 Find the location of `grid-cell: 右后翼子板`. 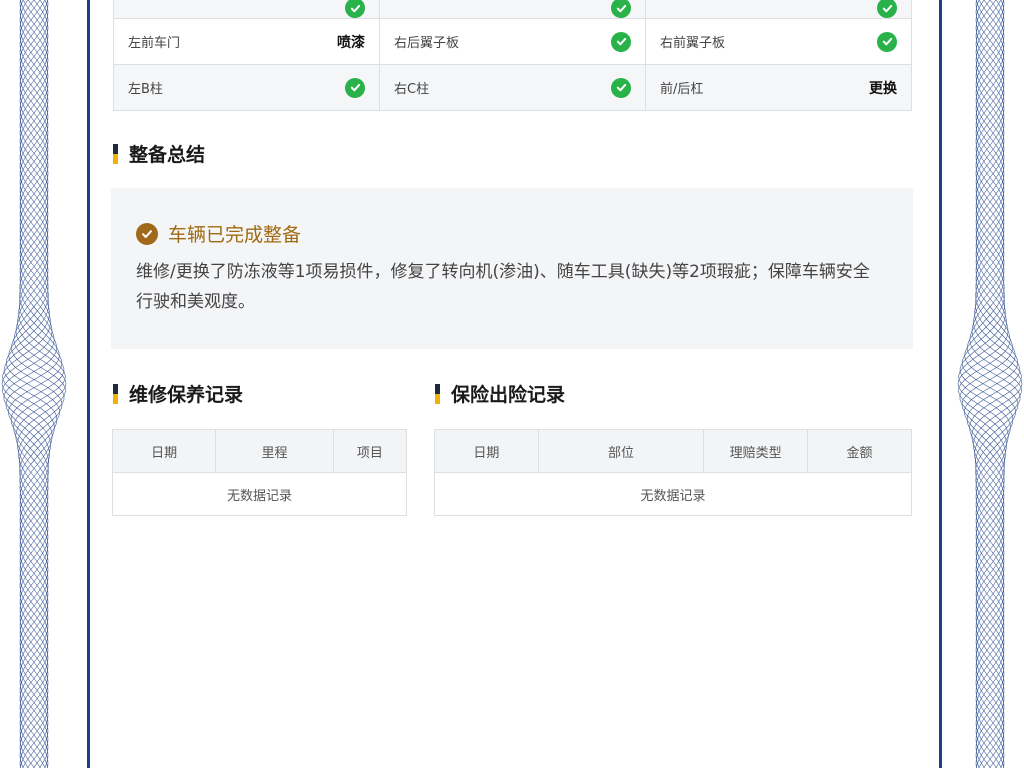

grid-cell: 右后翼子板 is located at coordinates (513, 42).